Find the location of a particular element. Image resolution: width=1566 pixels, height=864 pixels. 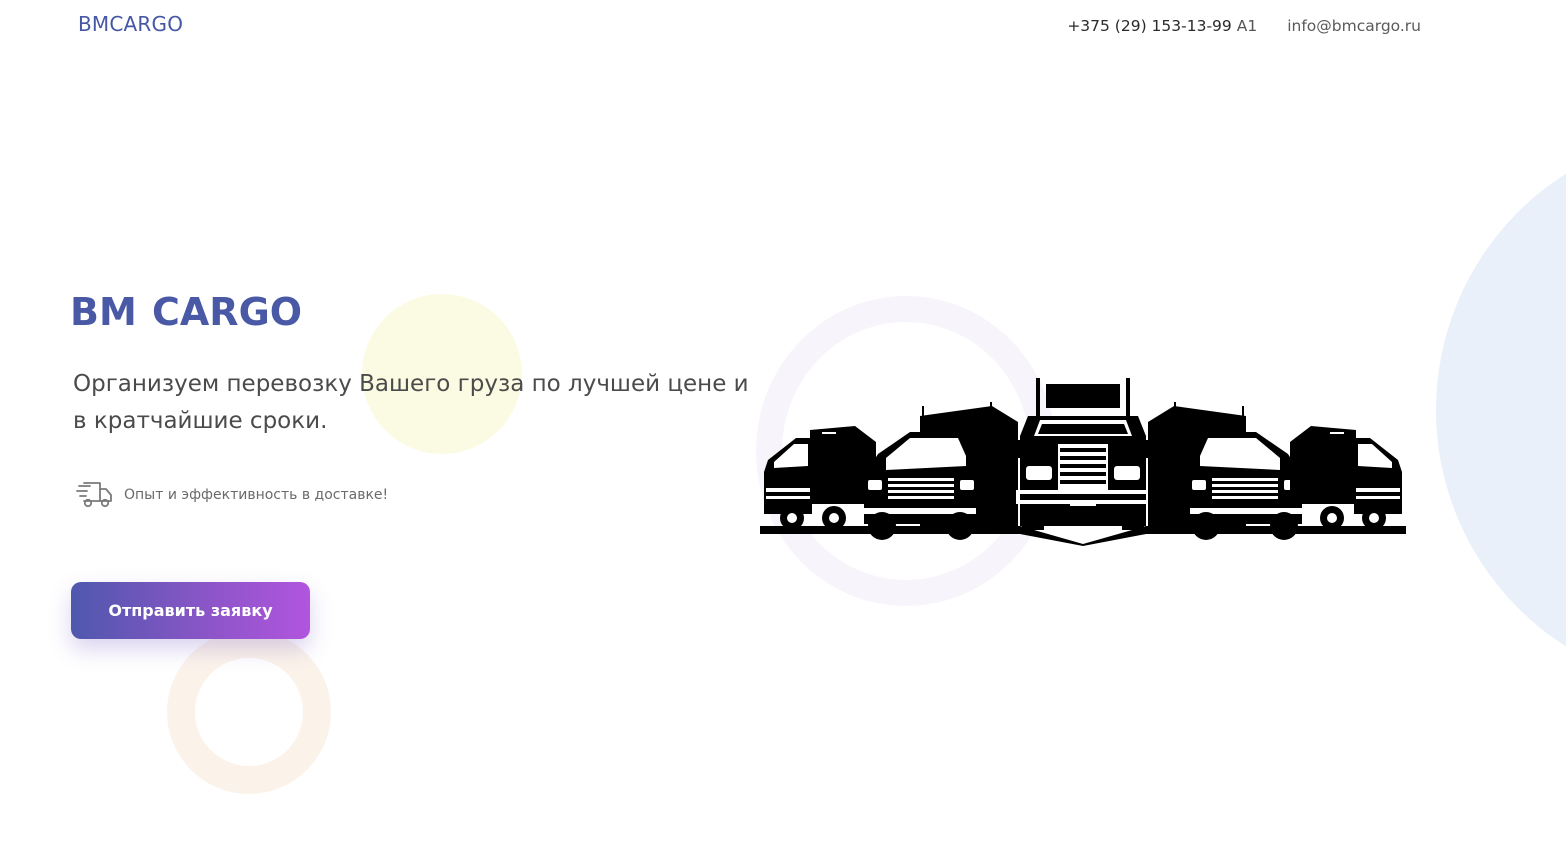

phone-link: +375 (29) 153-13-99 A1 is located at coordinates (1162, 26).